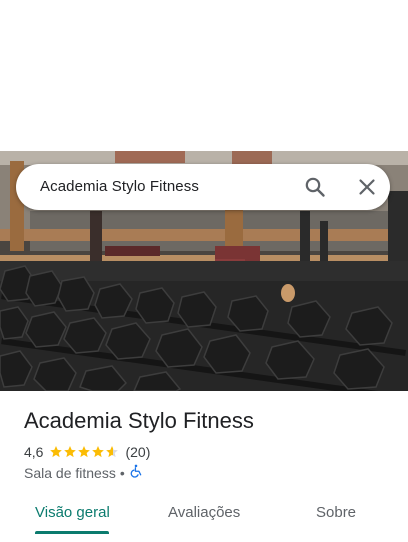 The image size is (408, 542). I want to click on place-title: Academia Stylo Fitness, so click(139, 420).